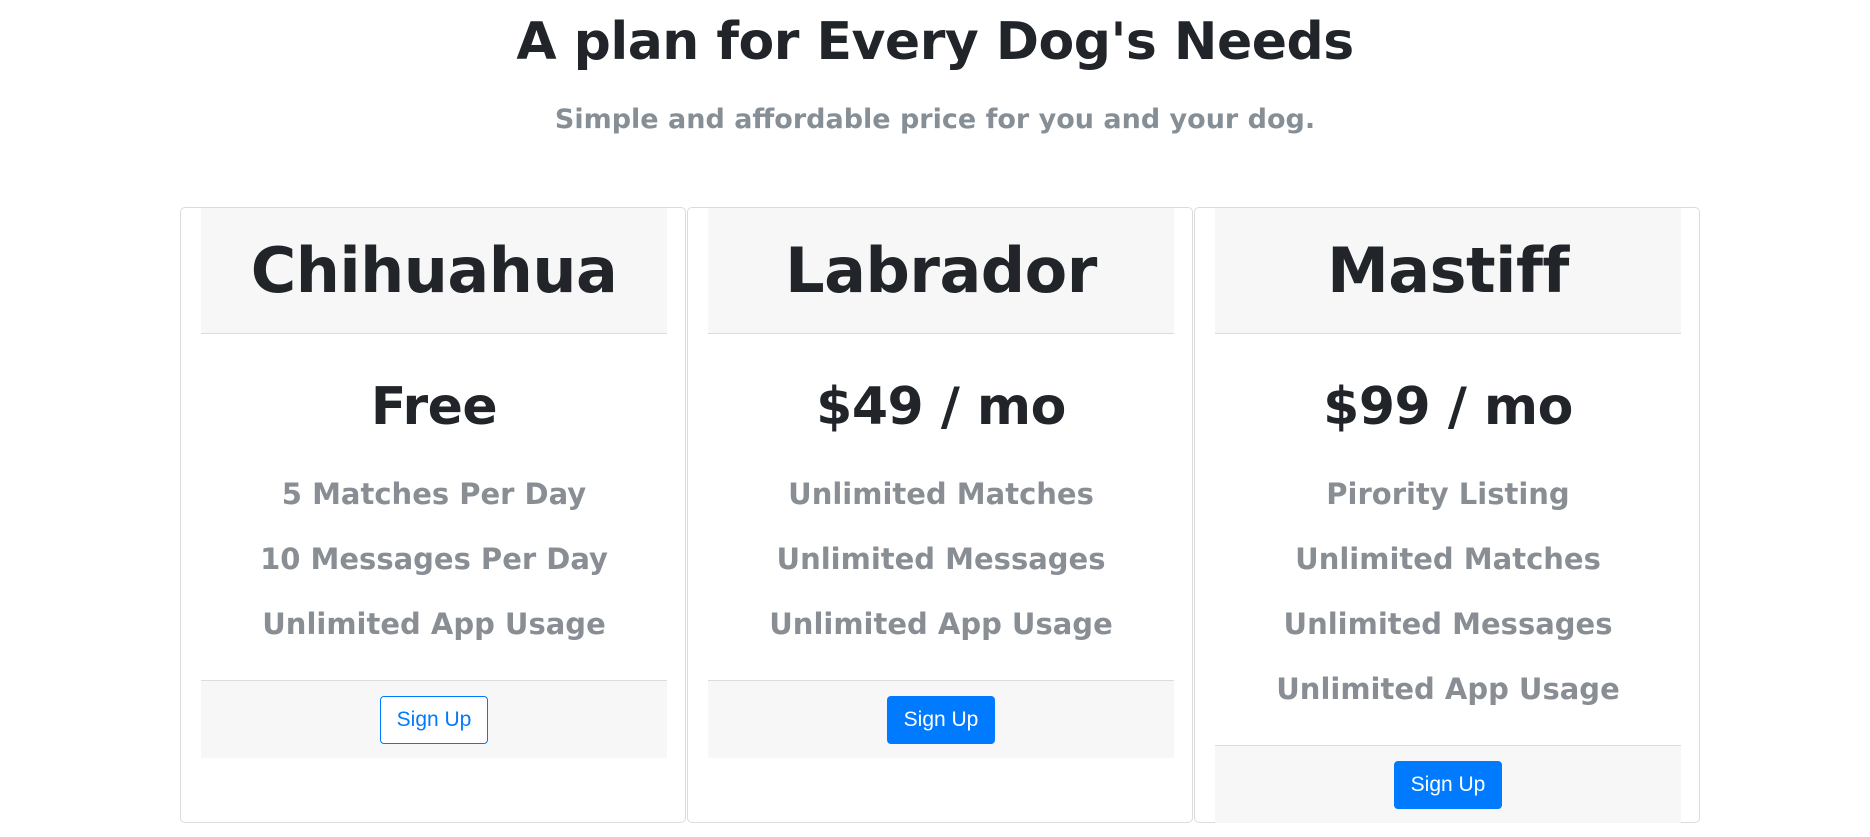 The width and height of the screenshot is (1870, 837). I want to click on feature-item: 10 Messages Per Day, so click(434, 559).